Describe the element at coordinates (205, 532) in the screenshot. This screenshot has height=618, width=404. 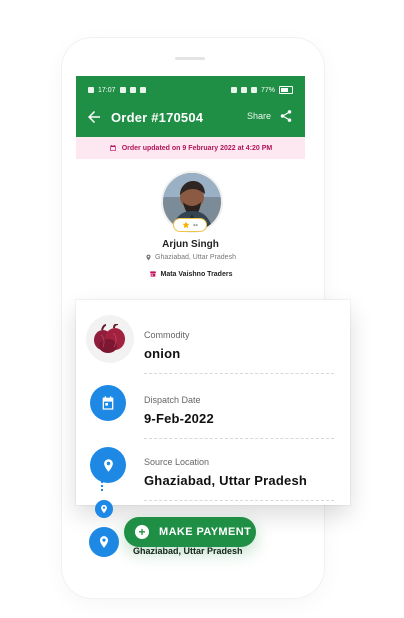
I see `make-payment-label: MAKE PAYMENT` at that location.